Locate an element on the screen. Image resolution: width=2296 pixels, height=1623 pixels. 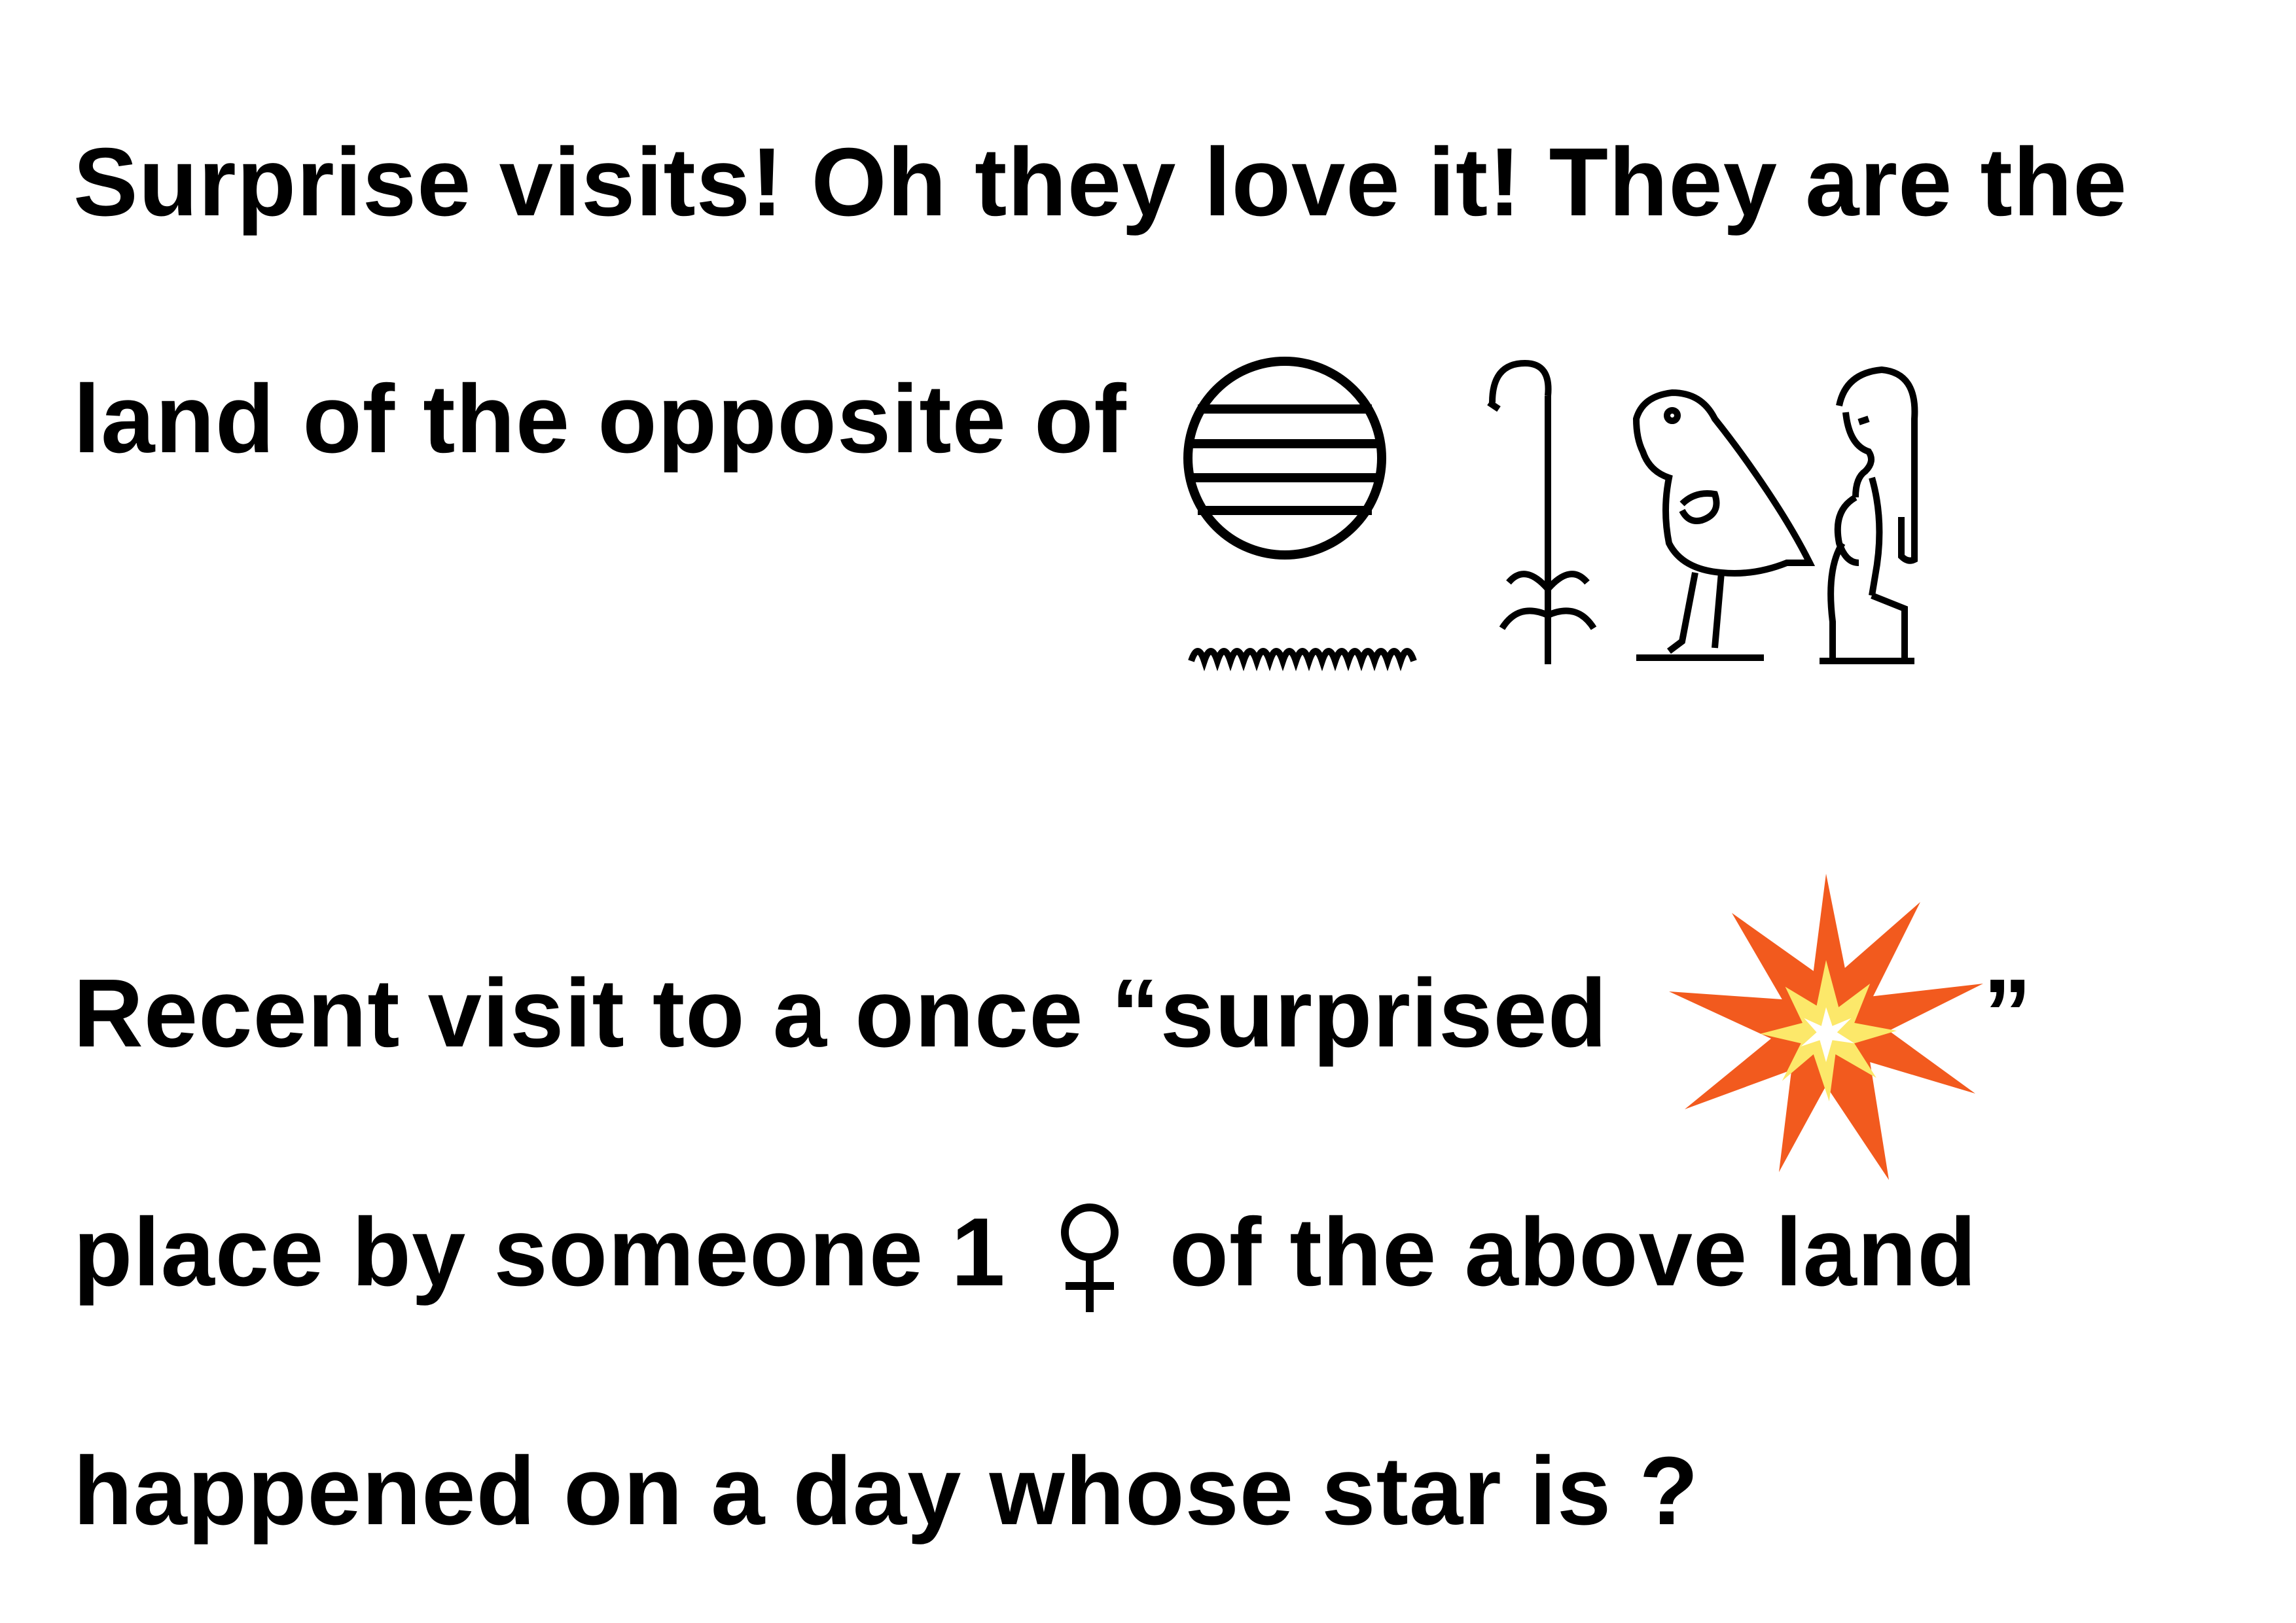
reed-plant-glyph is located at coordinates (1542, 512).